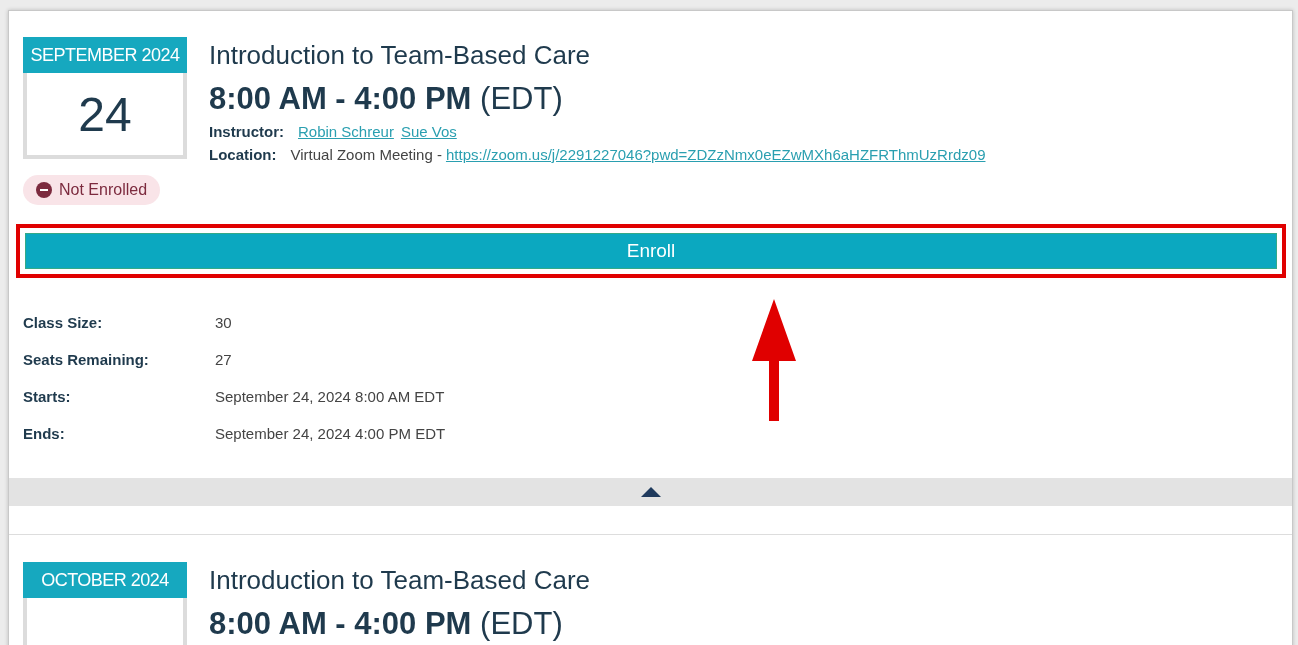 The width and height of the screenshot is (1298, 645). Describe the element at coordinates (44, 190) in the screenshot. I see `minus-circle-icon` at that location.